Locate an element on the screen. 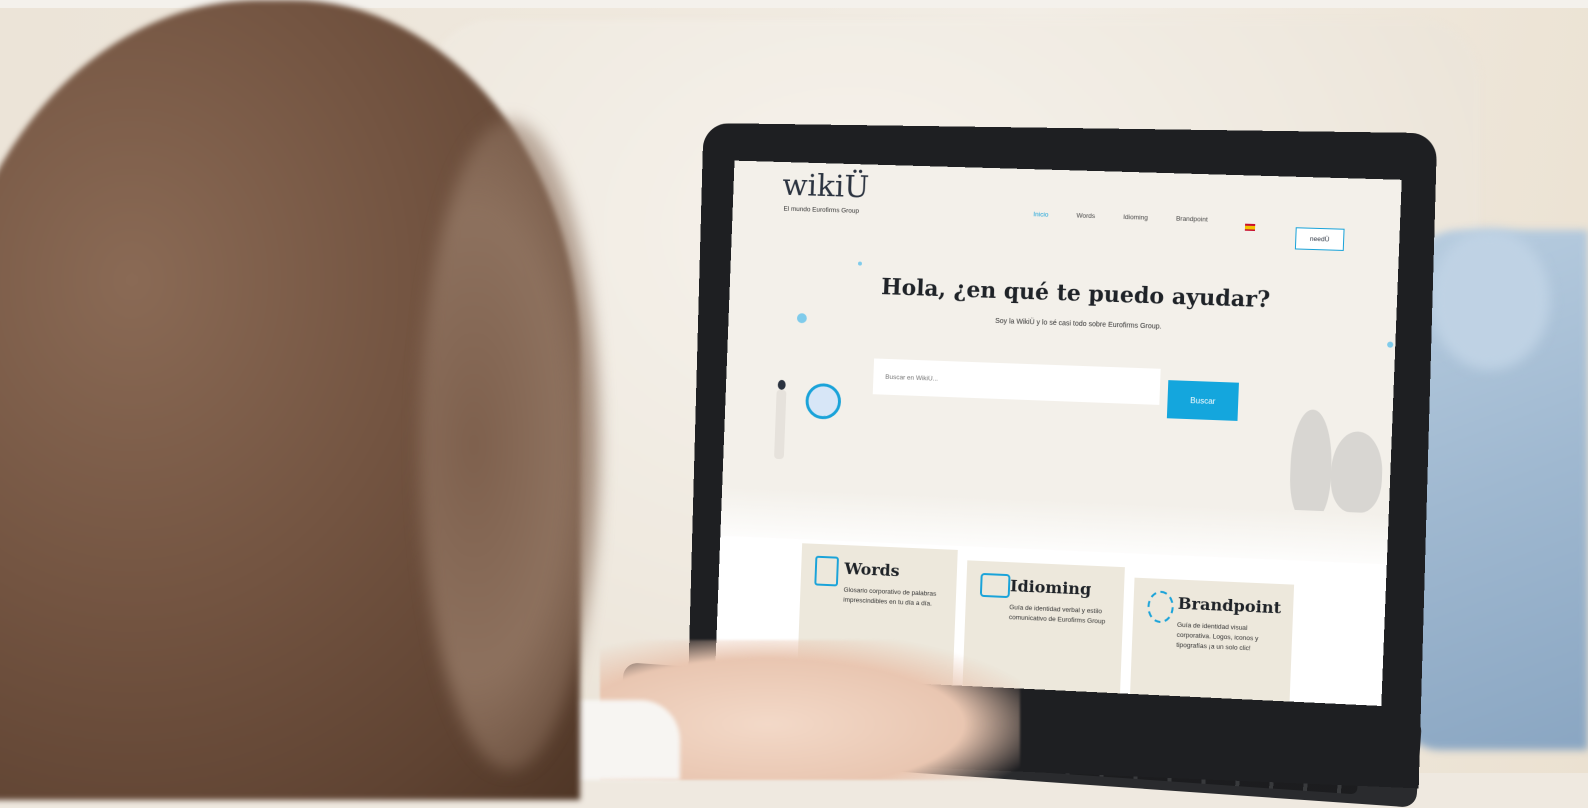 Image resolution: width=1588 pixels, height=808 pixels. jeans-knee is located at coordinates (1490, 300).